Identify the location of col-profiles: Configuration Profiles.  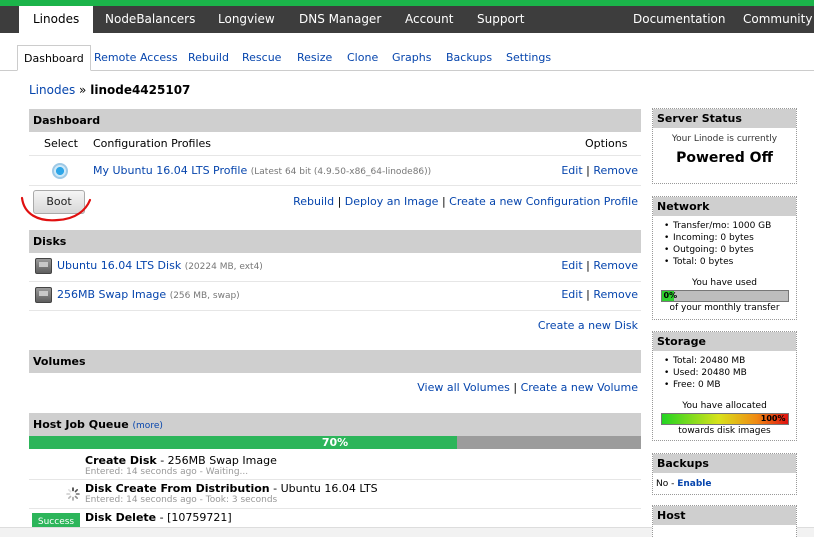
(152, 143).